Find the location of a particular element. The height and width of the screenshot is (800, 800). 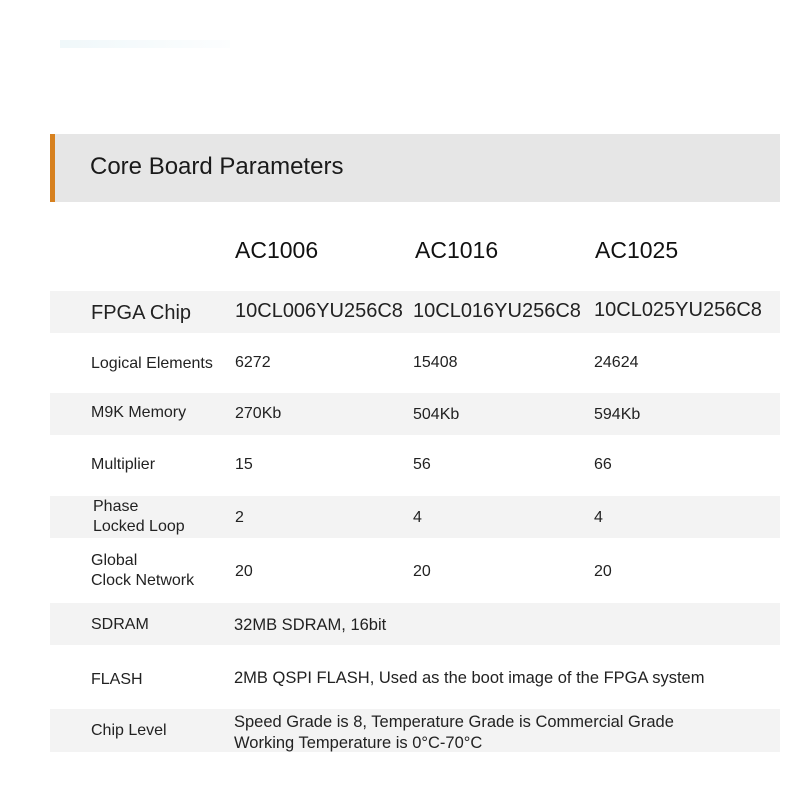

table-row-m9k-memory: M9K Memory 270Kb 504Kb 594Kb is located at coordinates (415, 414).